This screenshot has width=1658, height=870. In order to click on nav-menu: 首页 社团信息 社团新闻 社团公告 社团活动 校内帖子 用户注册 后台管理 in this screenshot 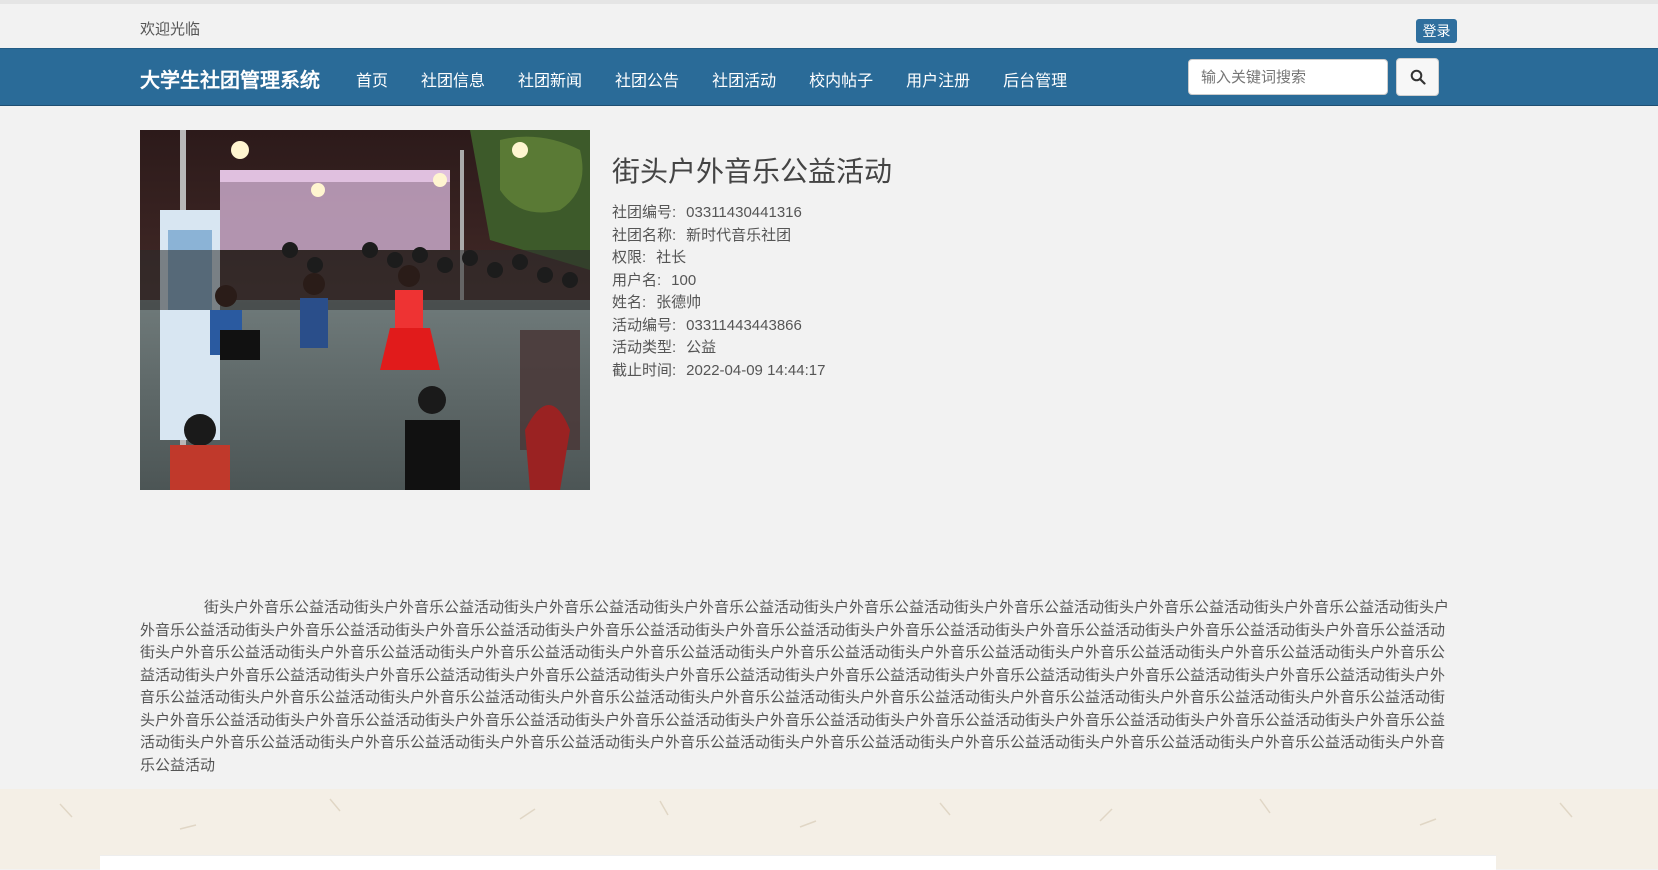, I will do `click(728, 79)`.